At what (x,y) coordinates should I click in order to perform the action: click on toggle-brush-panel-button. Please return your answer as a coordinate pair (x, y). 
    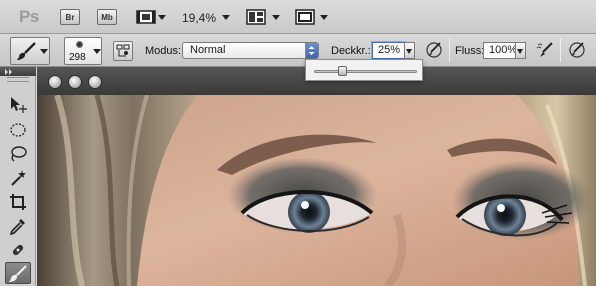
    Looking at the image, I should click on (123, 51).